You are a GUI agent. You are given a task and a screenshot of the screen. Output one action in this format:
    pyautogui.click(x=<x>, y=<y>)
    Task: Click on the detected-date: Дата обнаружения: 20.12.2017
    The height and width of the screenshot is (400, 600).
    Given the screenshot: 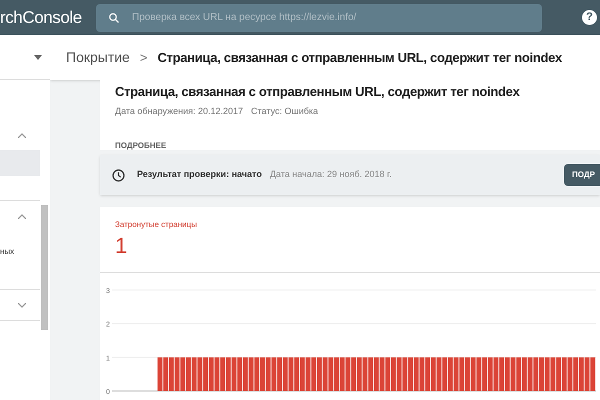 What is the action you would take?
    pyautogui.click(x=179, y=111)
    